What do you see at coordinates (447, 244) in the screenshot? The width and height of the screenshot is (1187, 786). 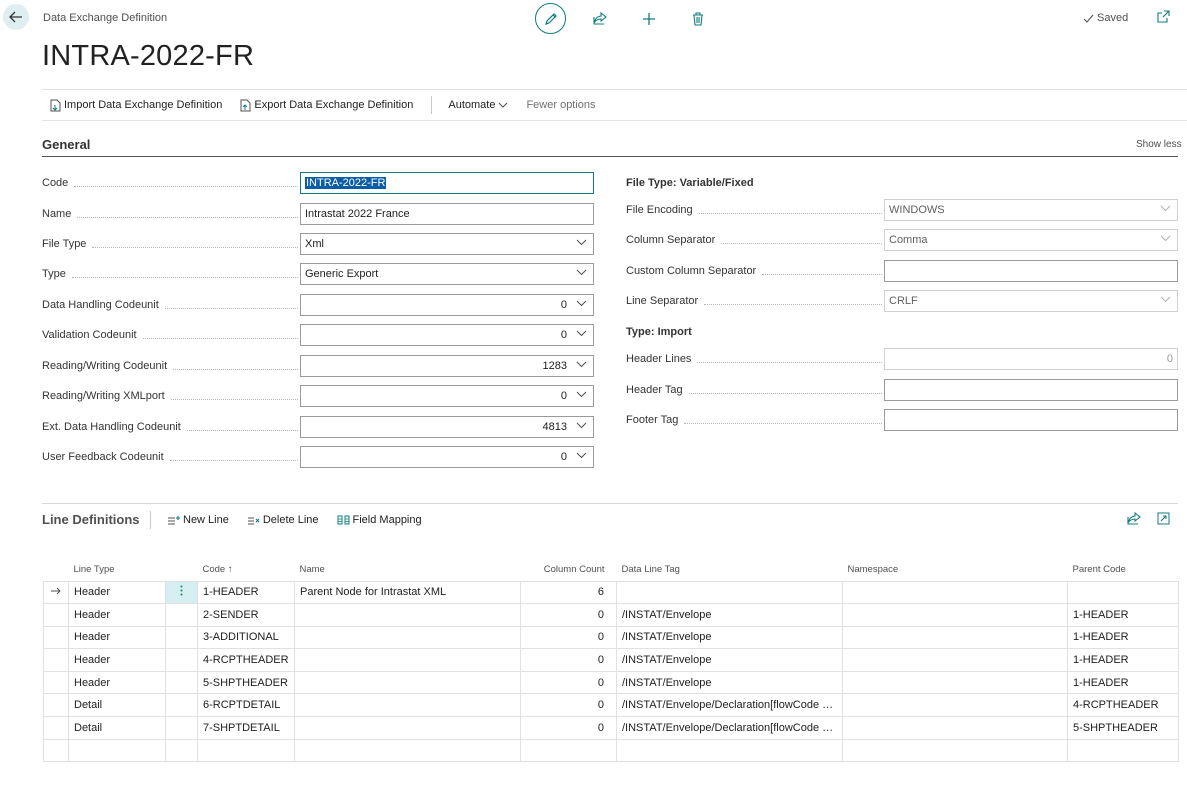 I see `file-type-select: Xml` at bounding box center [447, 244].